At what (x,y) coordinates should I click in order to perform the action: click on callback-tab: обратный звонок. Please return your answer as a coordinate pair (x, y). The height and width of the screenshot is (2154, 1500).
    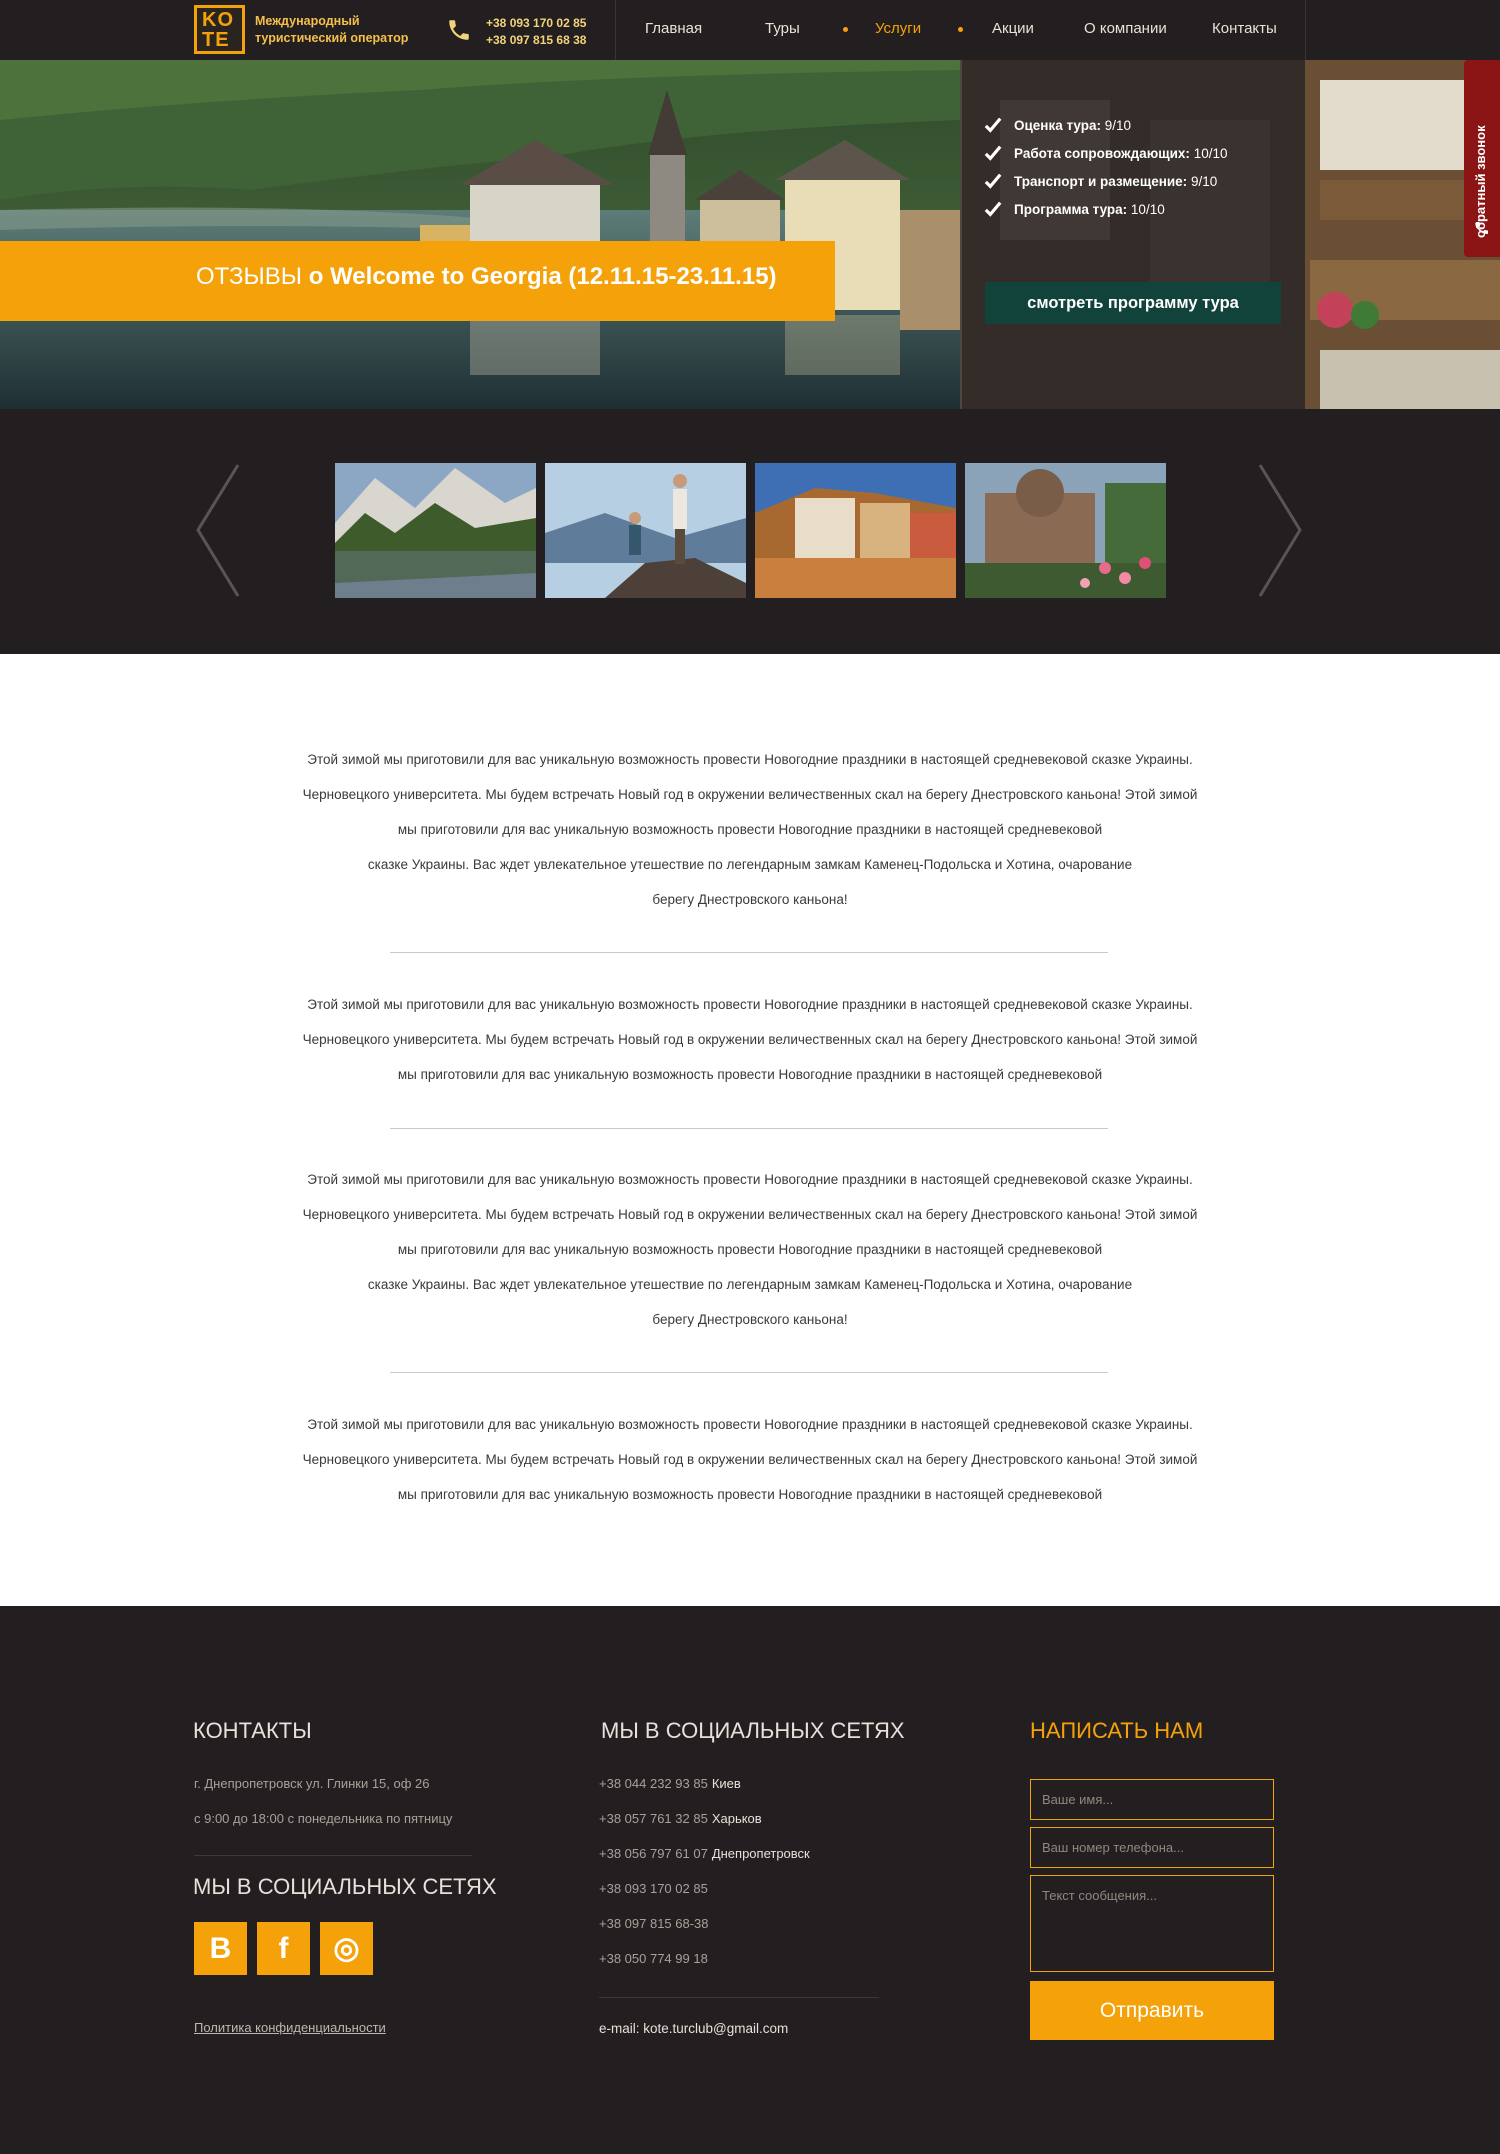
    Looking at the image, I should click on (1482, 158).